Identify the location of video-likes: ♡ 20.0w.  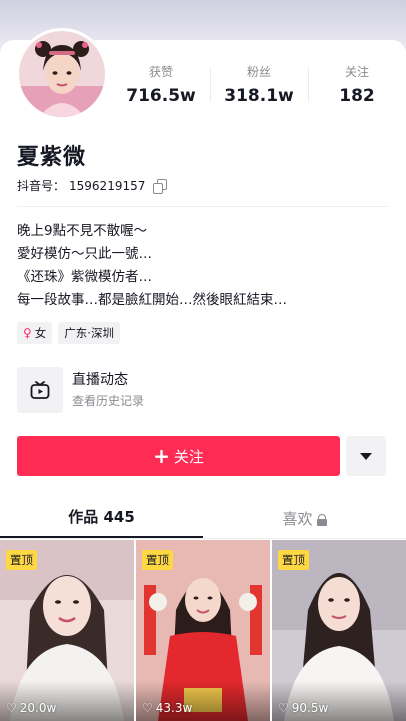
(31, 708).